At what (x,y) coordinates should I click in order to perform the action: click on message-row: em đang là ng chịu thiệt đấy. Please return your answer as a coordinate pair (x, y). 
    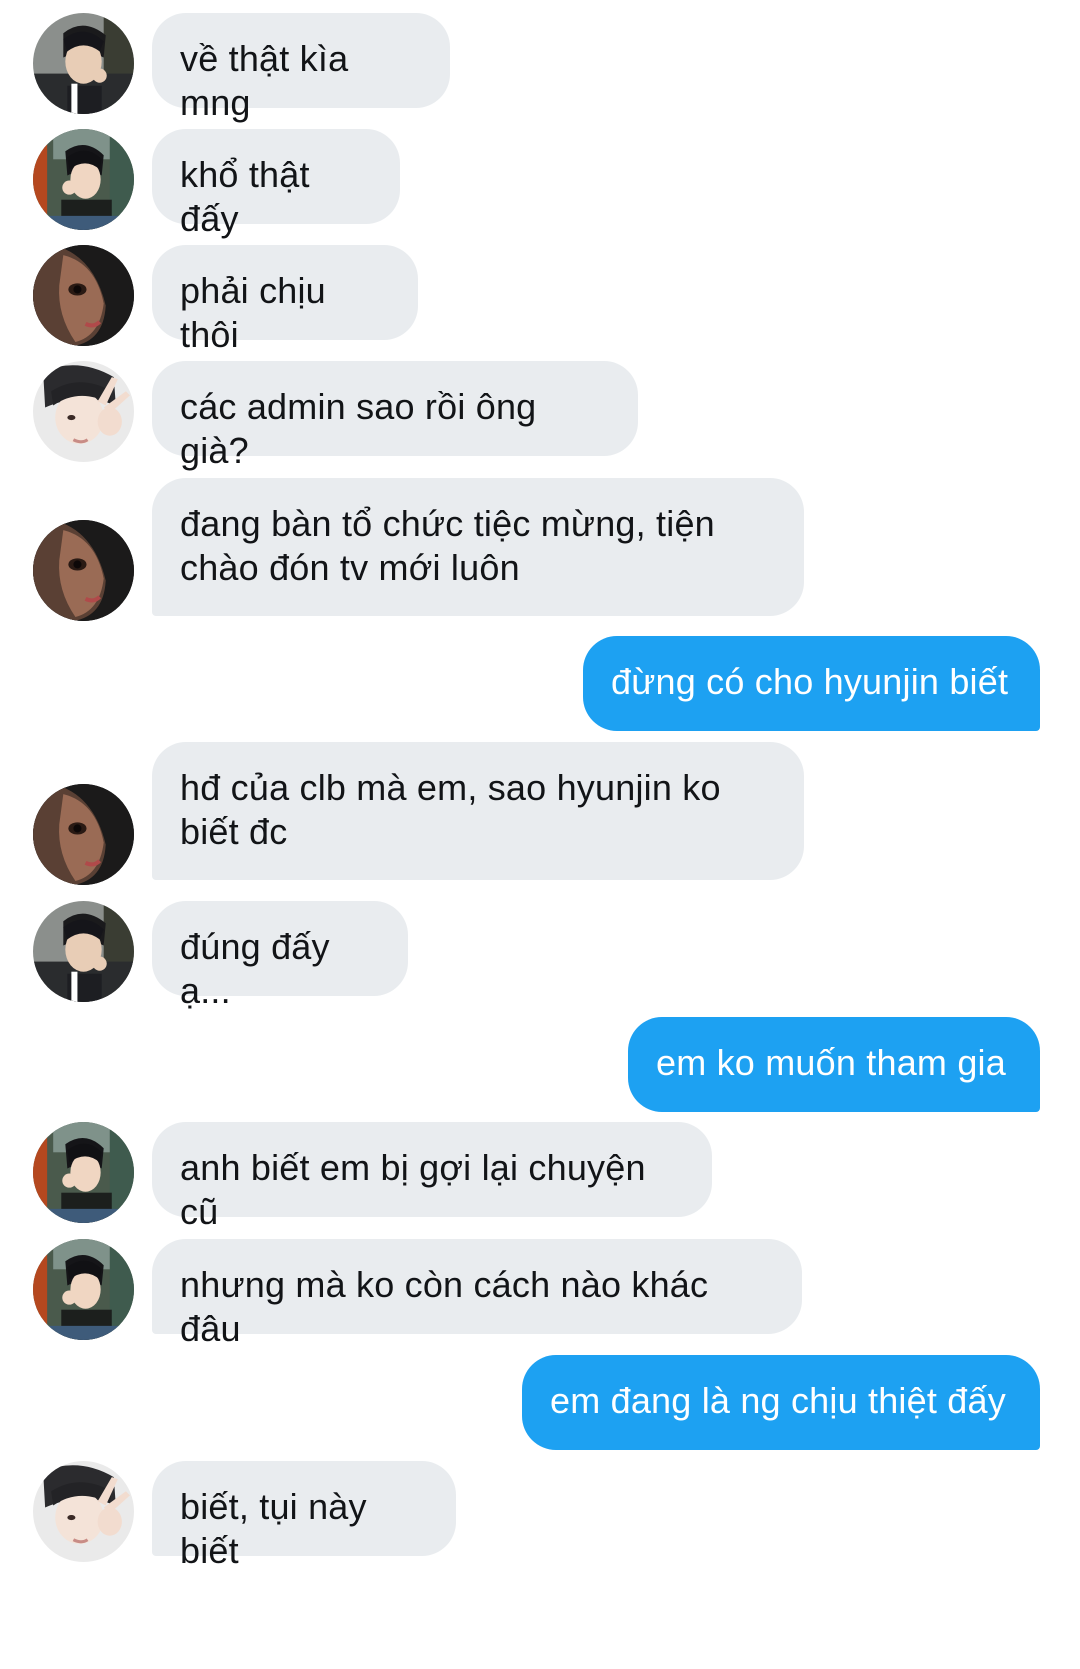
    Looking at the image, I should click on (540, 1403).